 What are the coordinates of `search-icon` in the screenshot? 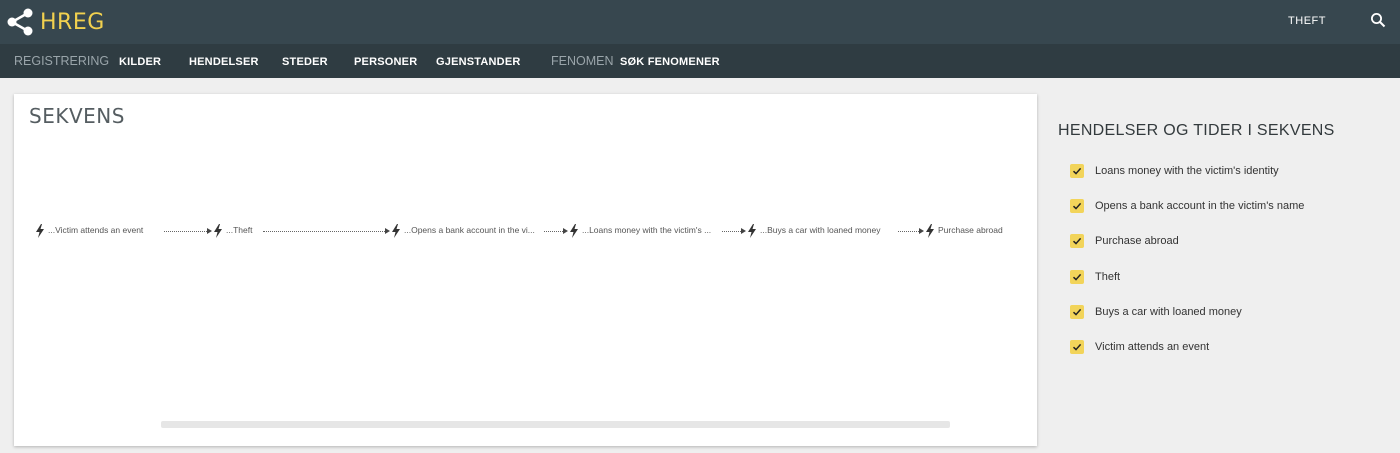 It's located at (1378, 22).